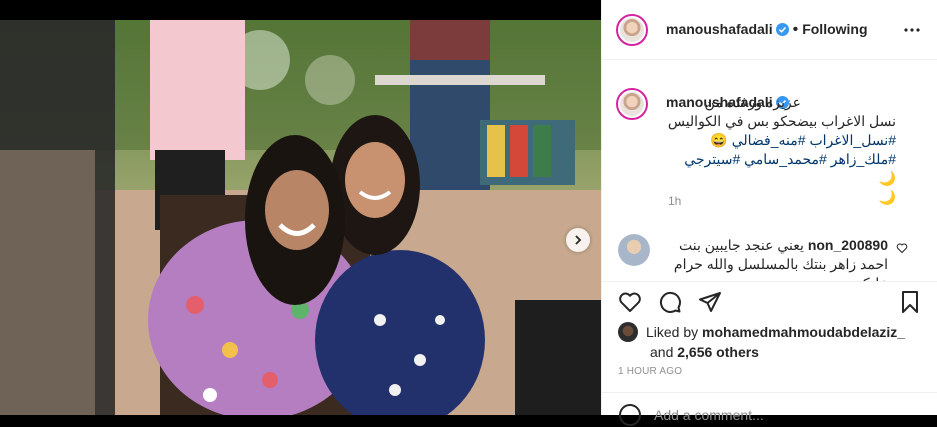 This screenshot has width=937, height=427. What do you see at coordinates (632, 104) in the screenshot?
I see `caption-author-avatar` at bounding box center [632, 104].